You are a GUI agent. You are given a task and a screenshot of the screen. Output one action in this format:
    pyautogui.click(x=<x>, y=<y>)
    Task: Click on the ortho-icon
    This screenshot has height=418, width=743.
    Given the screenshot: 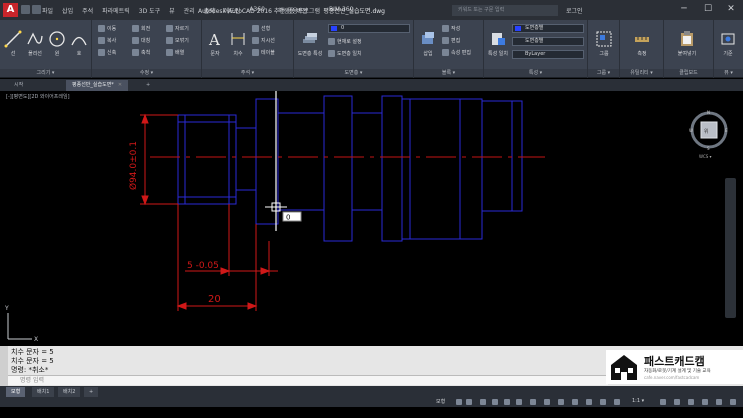 What is the action you would take?
    pyautogui.click(x=483, y=402)
    